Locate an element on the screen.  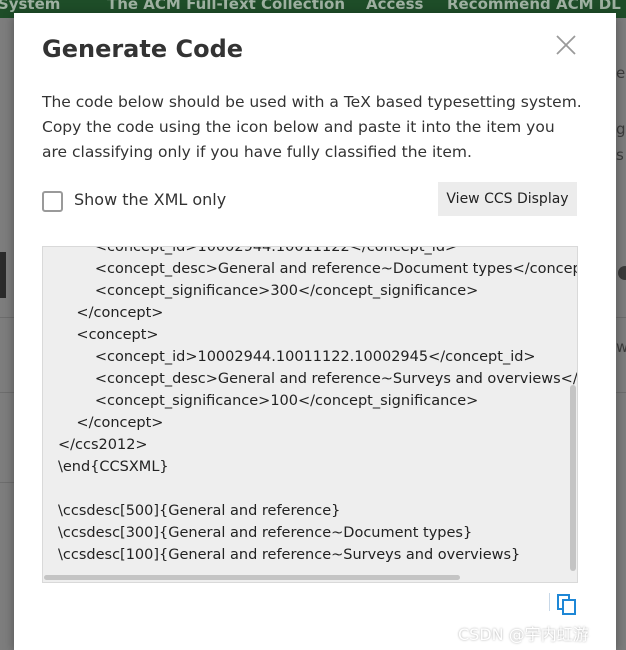
background-dark-block is located at coordinates (3, 275).